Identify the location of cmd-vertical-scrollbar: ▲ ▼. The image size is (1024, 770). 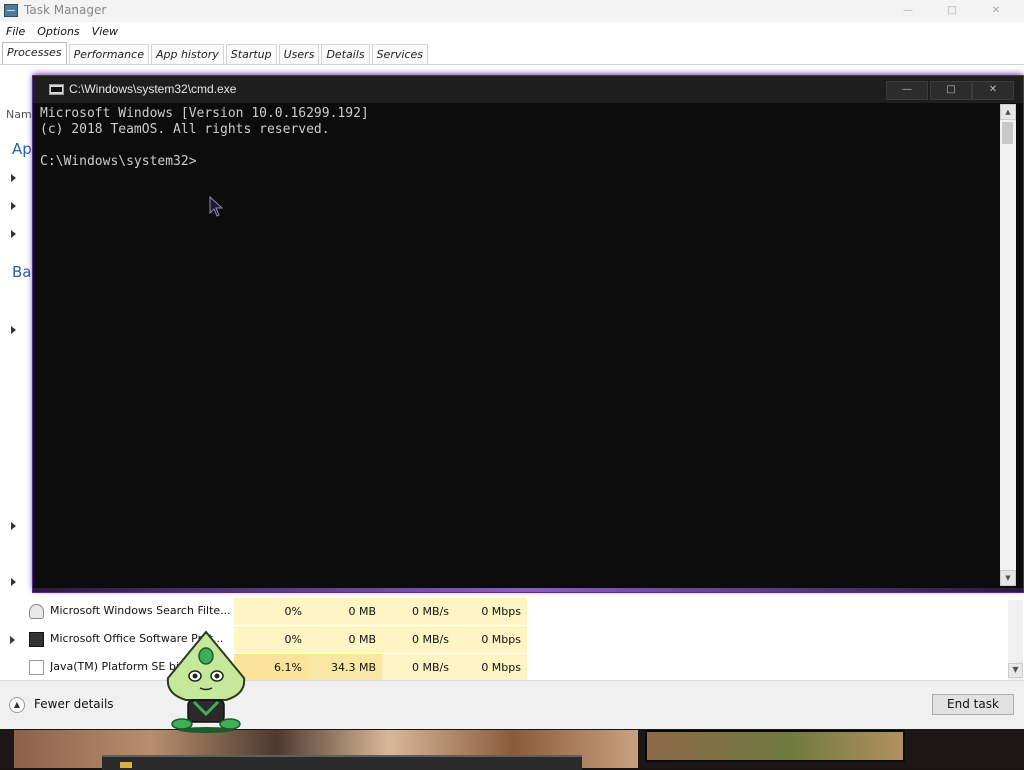
(1008, 345).